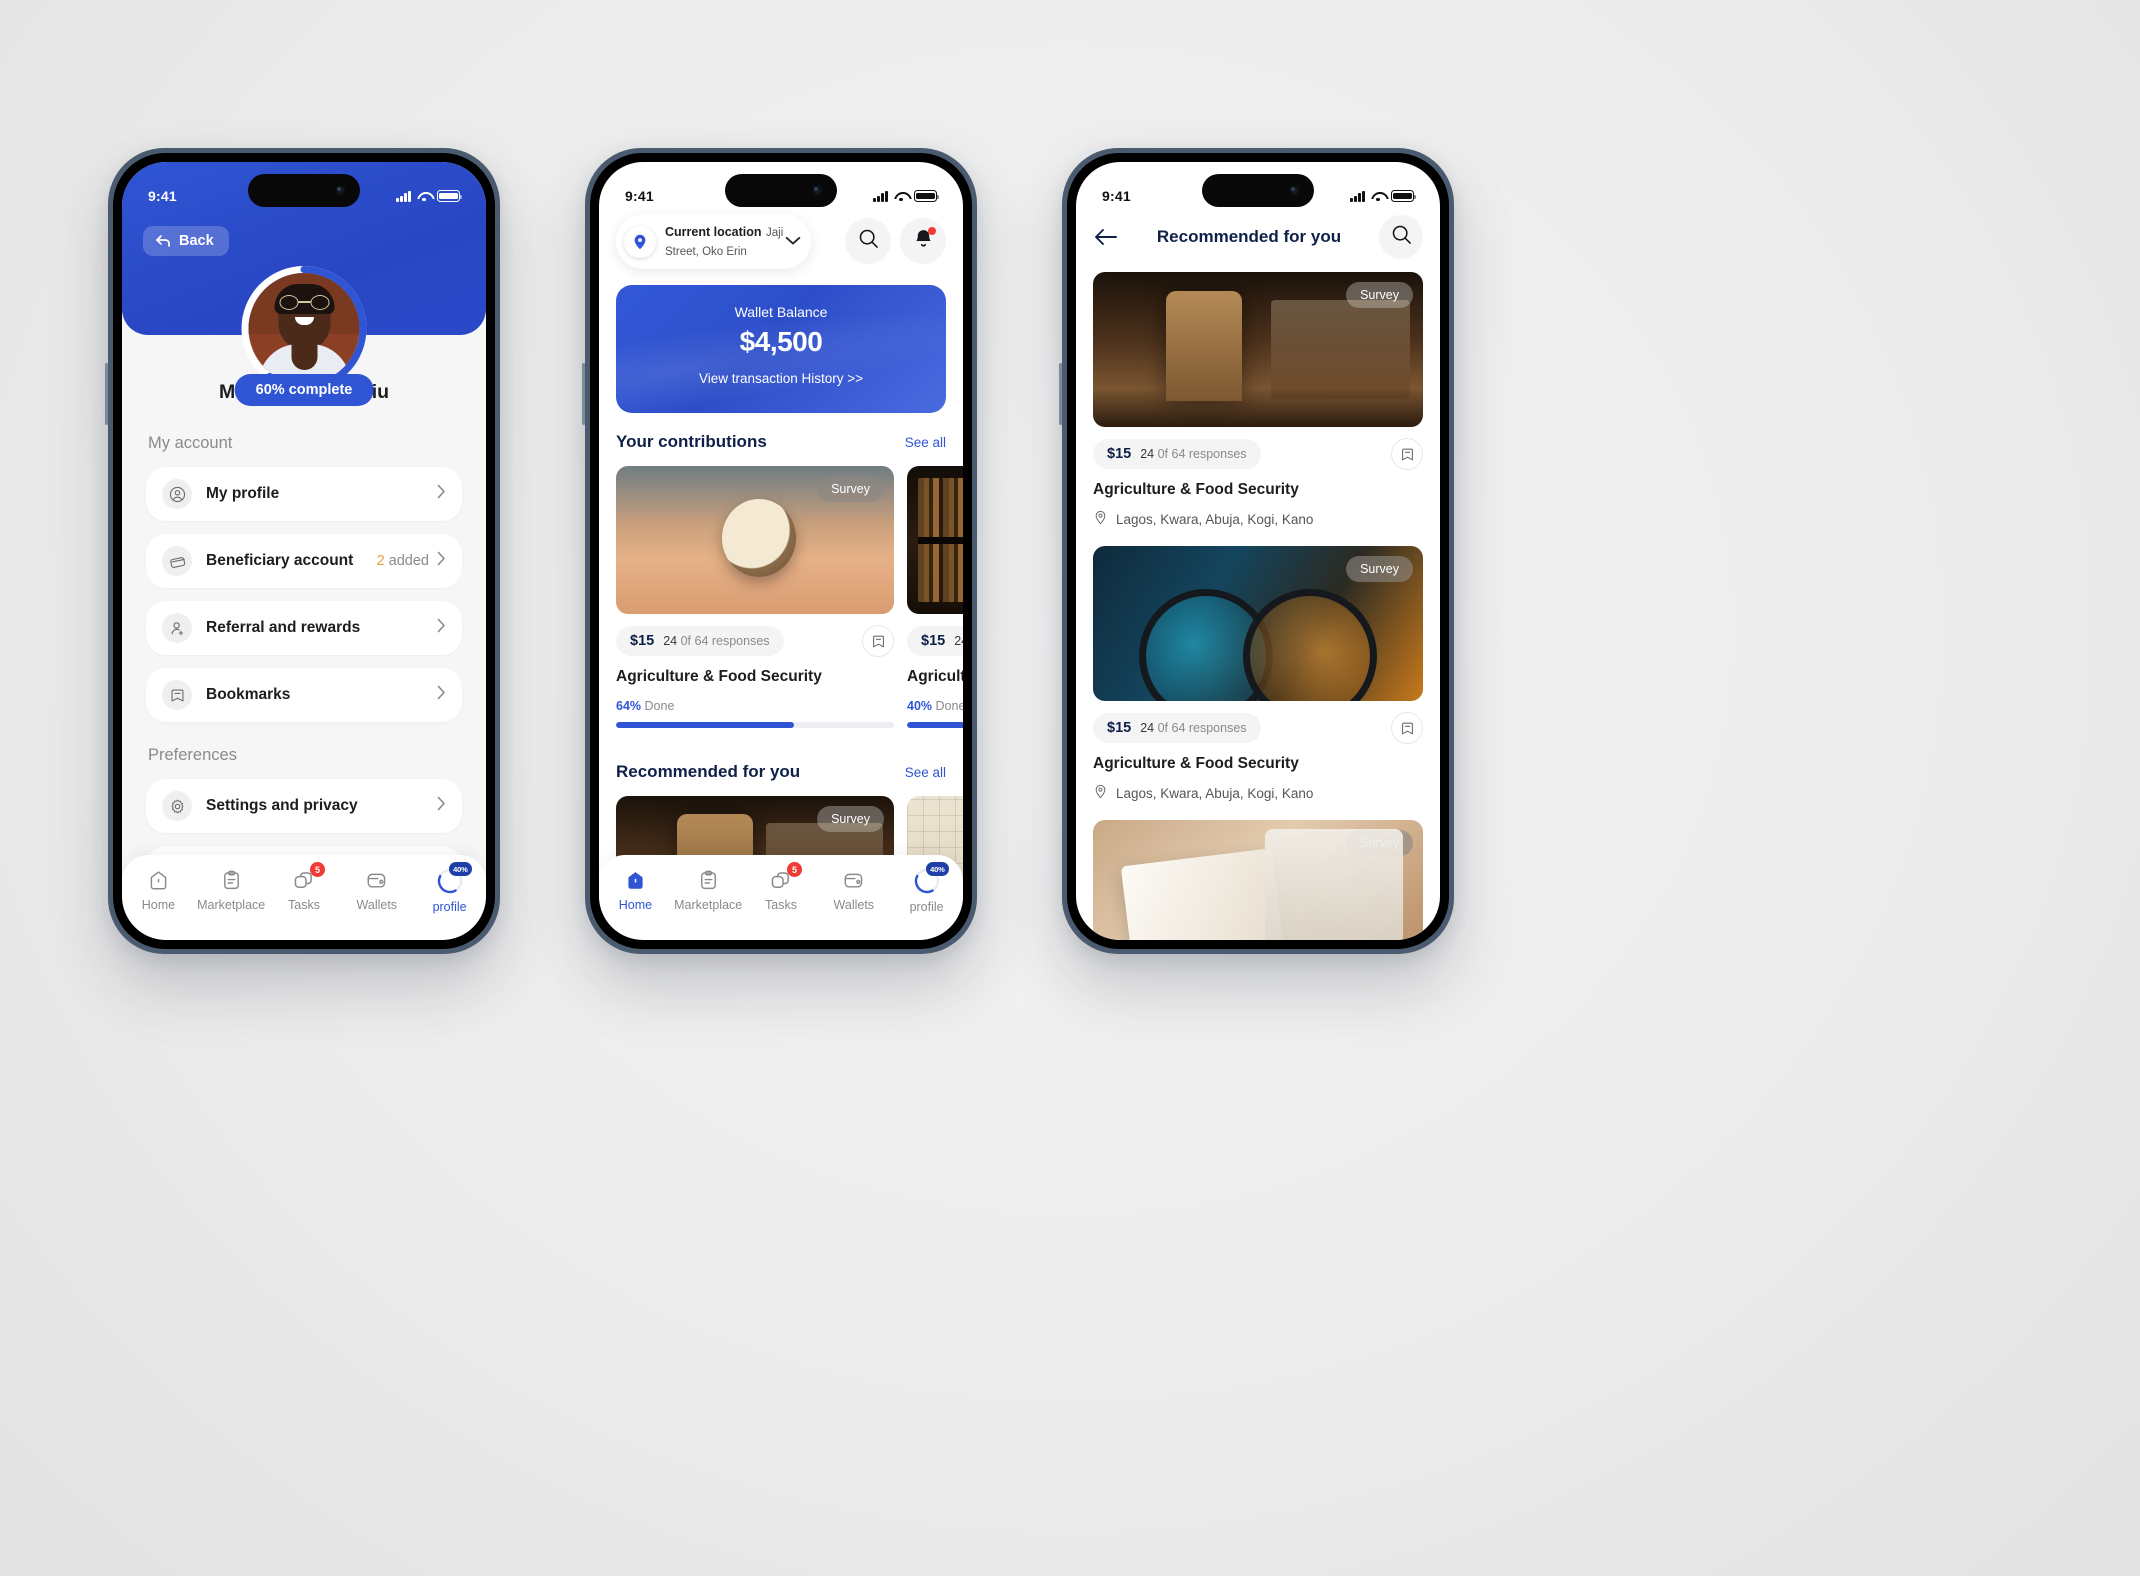 The height and width of the screenshot is (1576, 2140). Describe the element at coordinates (304, 494) in the screenshot. I see `sidebar-item-my-profile: My profile` at that location.